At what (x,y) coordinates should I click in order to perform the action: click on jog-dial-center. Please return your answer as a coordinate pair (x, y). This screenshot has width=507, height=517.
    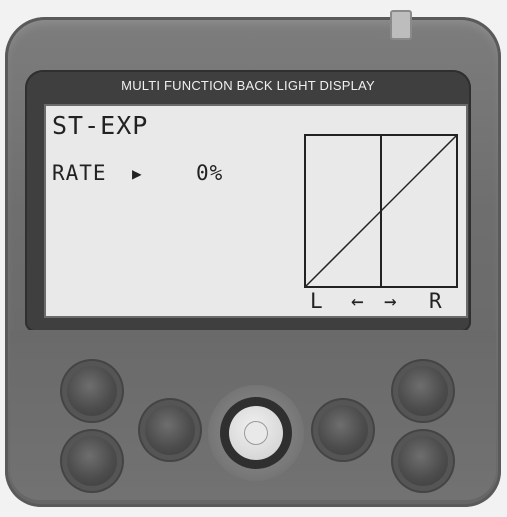
    Looking at the image, I should click on (256, 433).